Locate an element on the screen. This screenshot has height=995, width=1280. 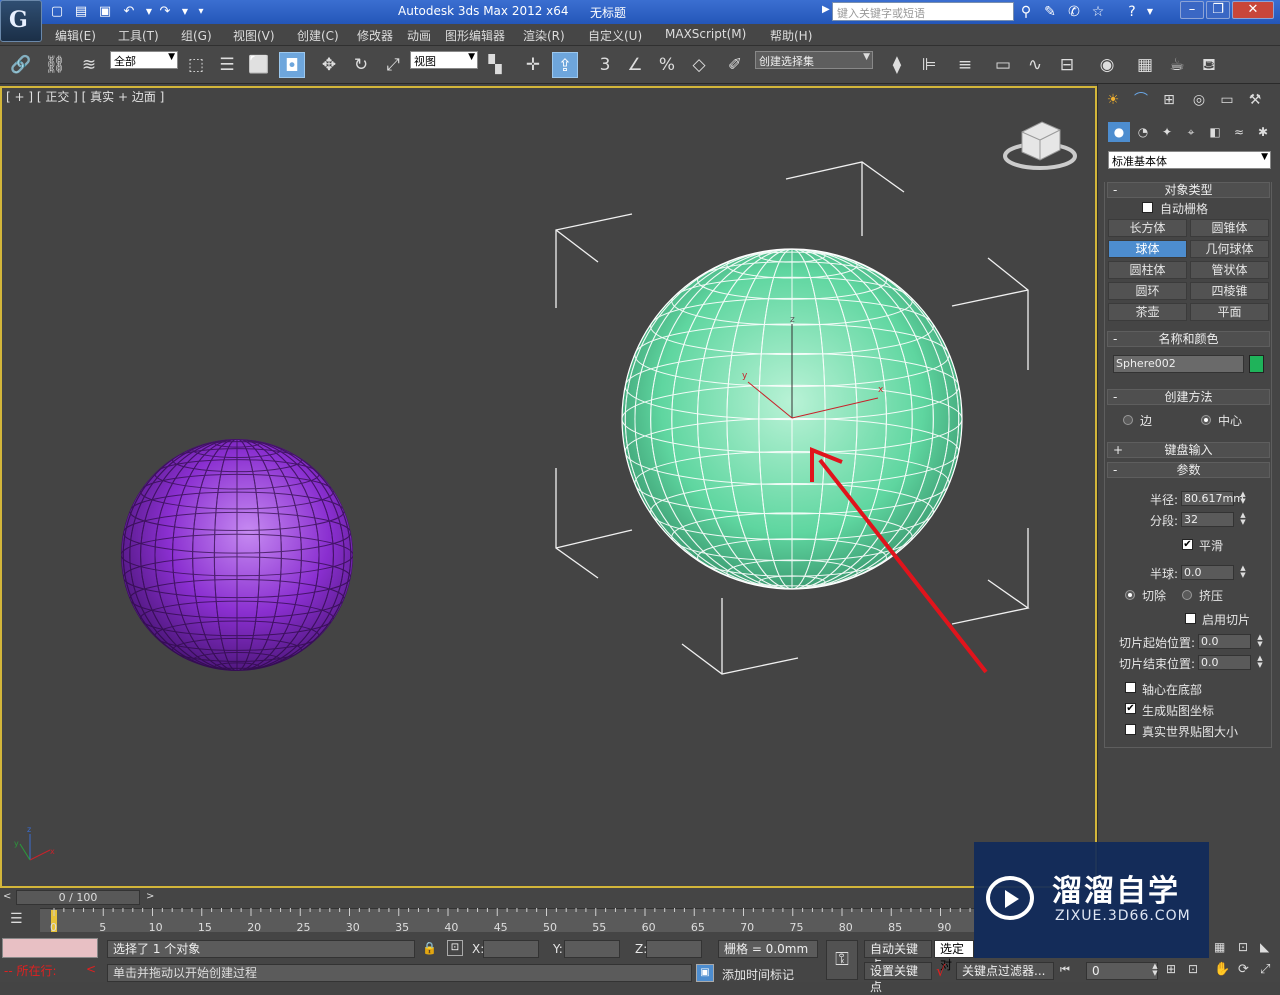
time-prev-icon: < is located at coordinates (7, 896).